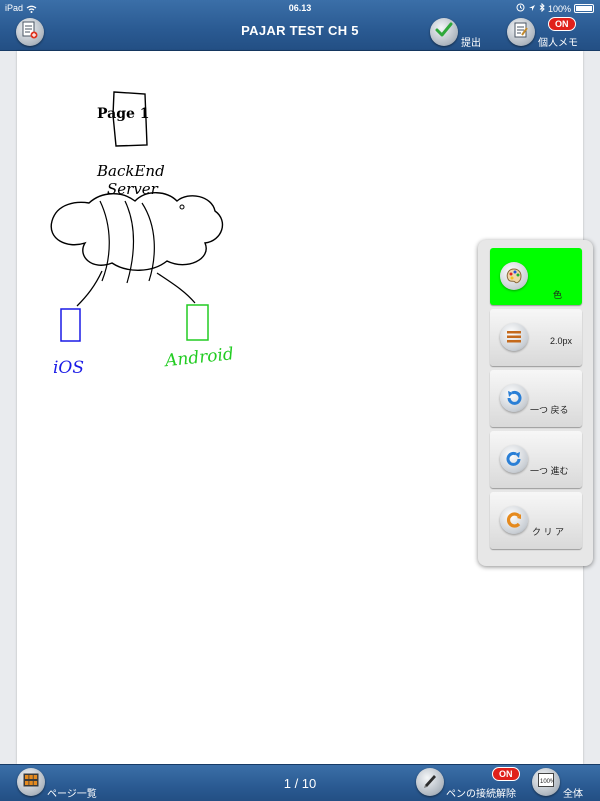 Image resolution: width=600 pixels, height=801 pixels. I want to click on pen-on-badge: ON, so click(506, 774).